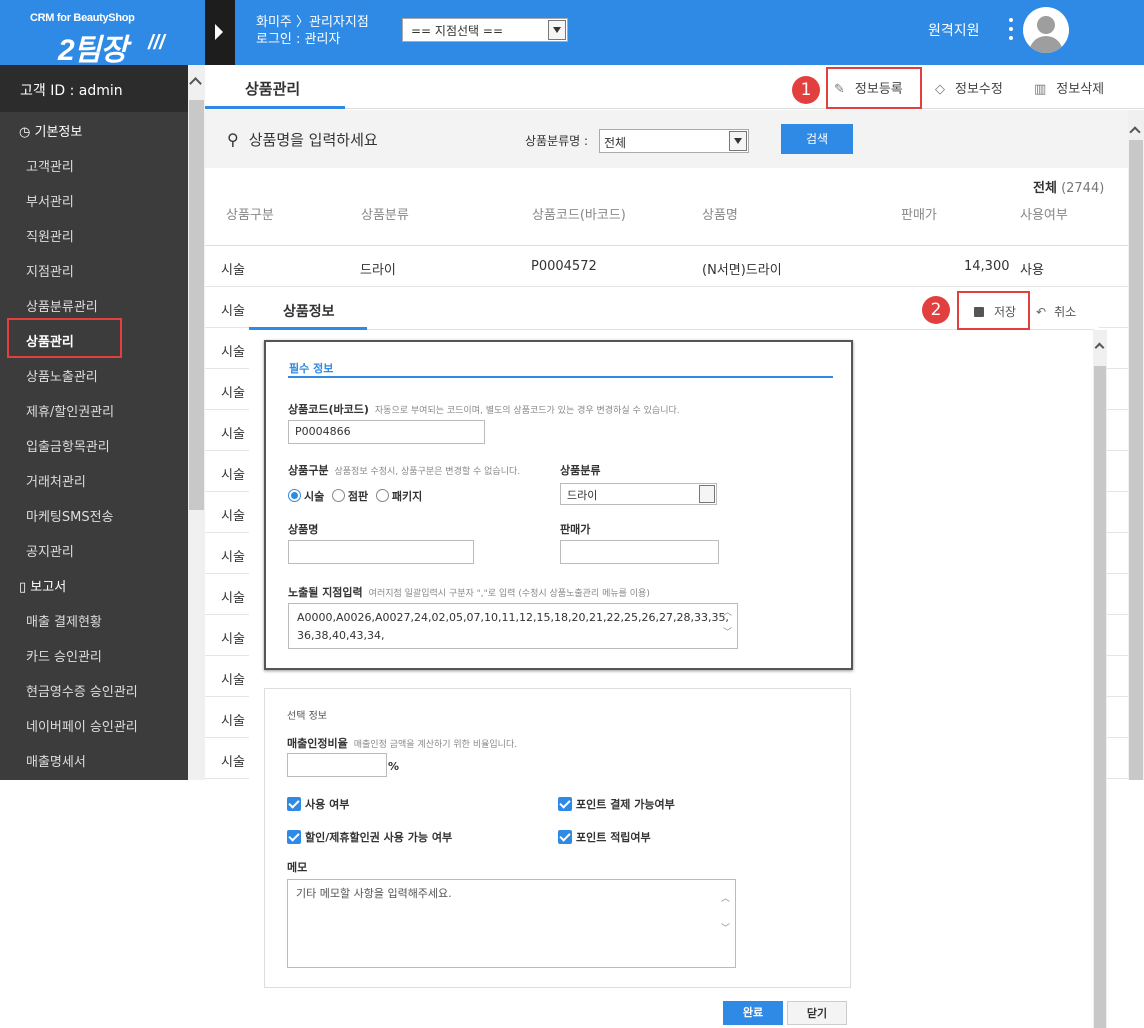 The width and height of the screenshot is (1144, 1028). What do you see at coordinates (969, 87) in the screenshot?
I see `edit-button: ◇ 정보수정` at bounding box center [969, 87].